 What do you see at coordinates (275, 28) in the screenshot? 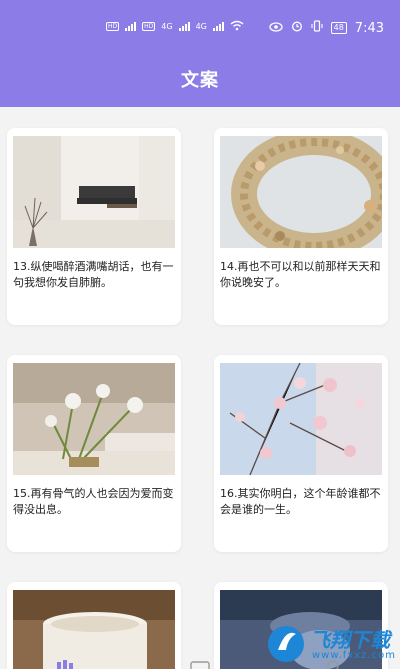
I see `eye-icon` at bounding box center [275, 28].